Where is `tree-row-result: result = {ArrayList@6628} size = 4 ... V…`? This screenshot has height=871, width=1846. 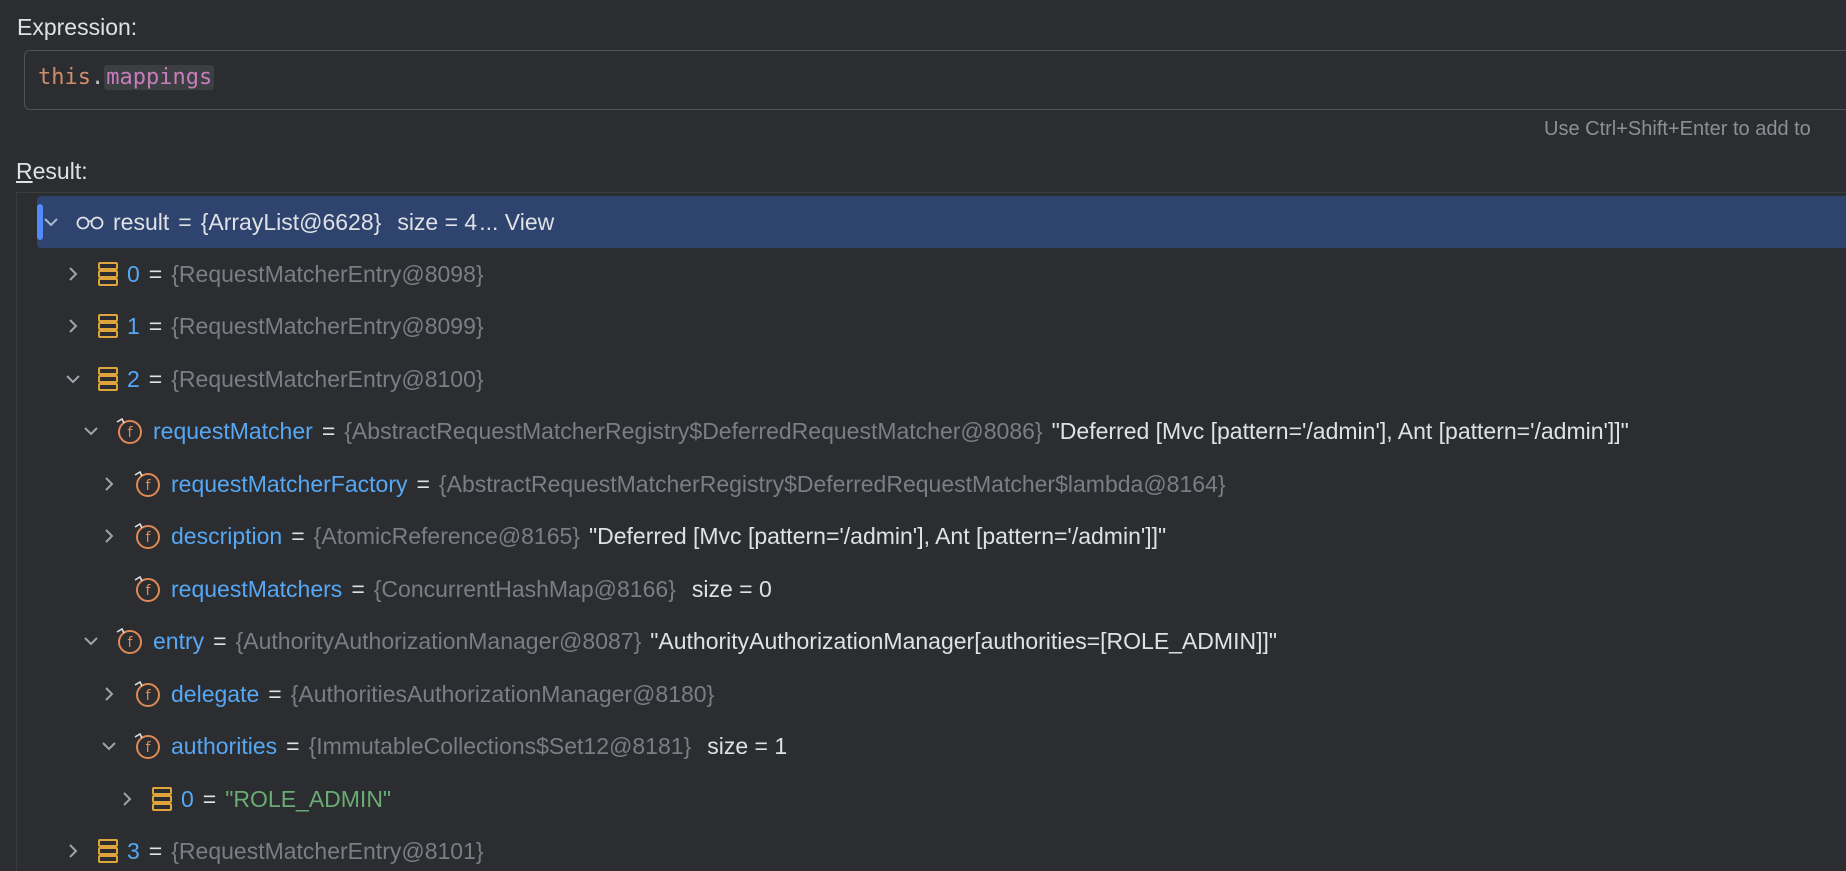 tree-row-result: result = {ArrayList@6628} size = 4 ... V… is located at coordinates (941, 222).